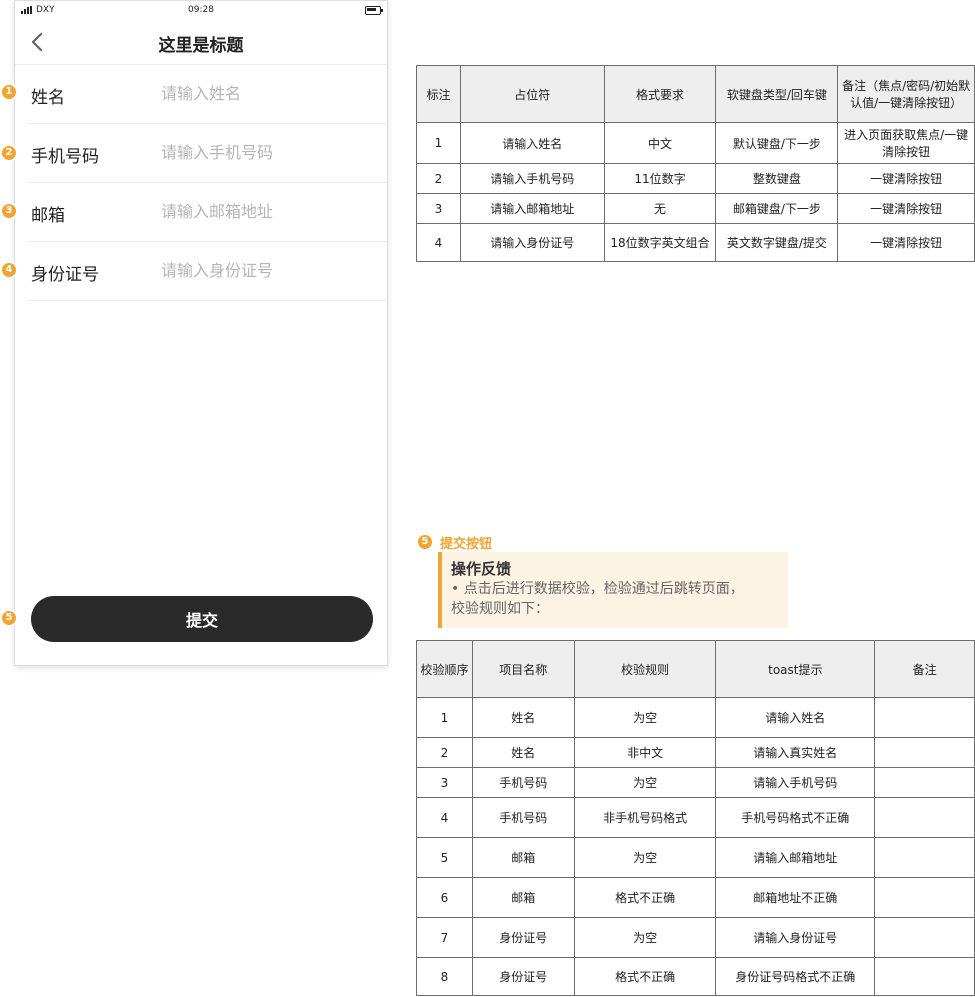 This screenshot has width=975, height=997. I want to click on table-header-cell: 占位符, so click(532, 94).